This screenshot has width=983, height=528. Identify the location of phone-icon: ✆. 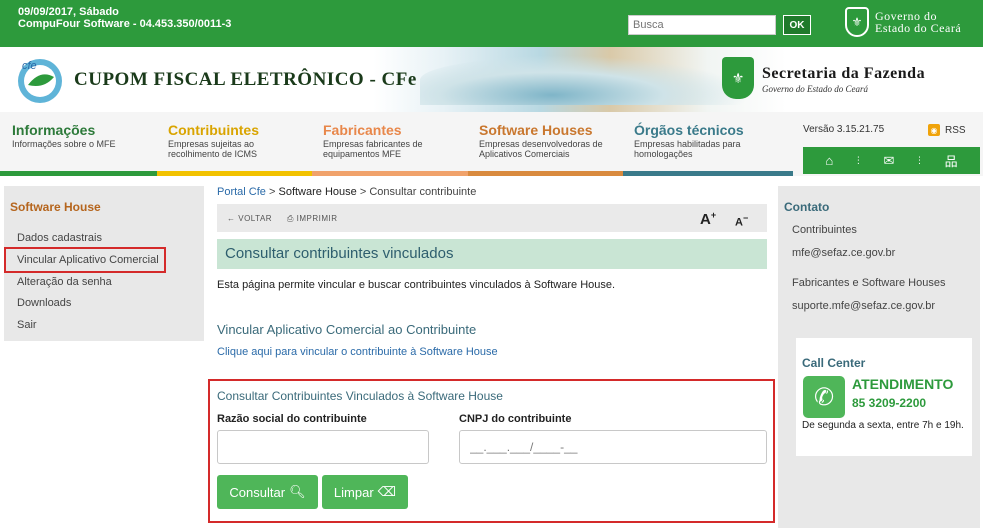
(824, 397).